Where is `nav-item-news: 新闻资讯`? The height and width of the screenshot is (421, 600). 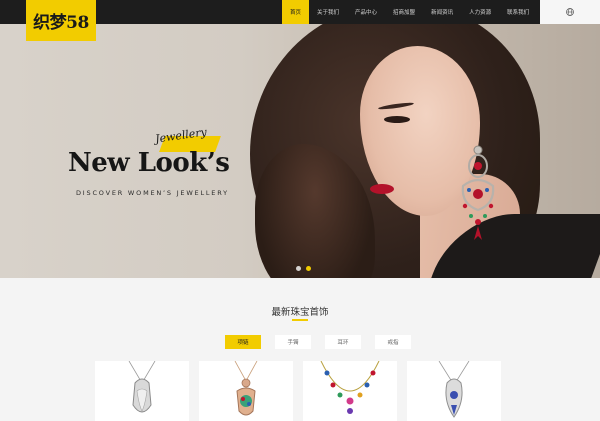
nav-item-news: 新闻资讯 is located at coordinates (442, 12).